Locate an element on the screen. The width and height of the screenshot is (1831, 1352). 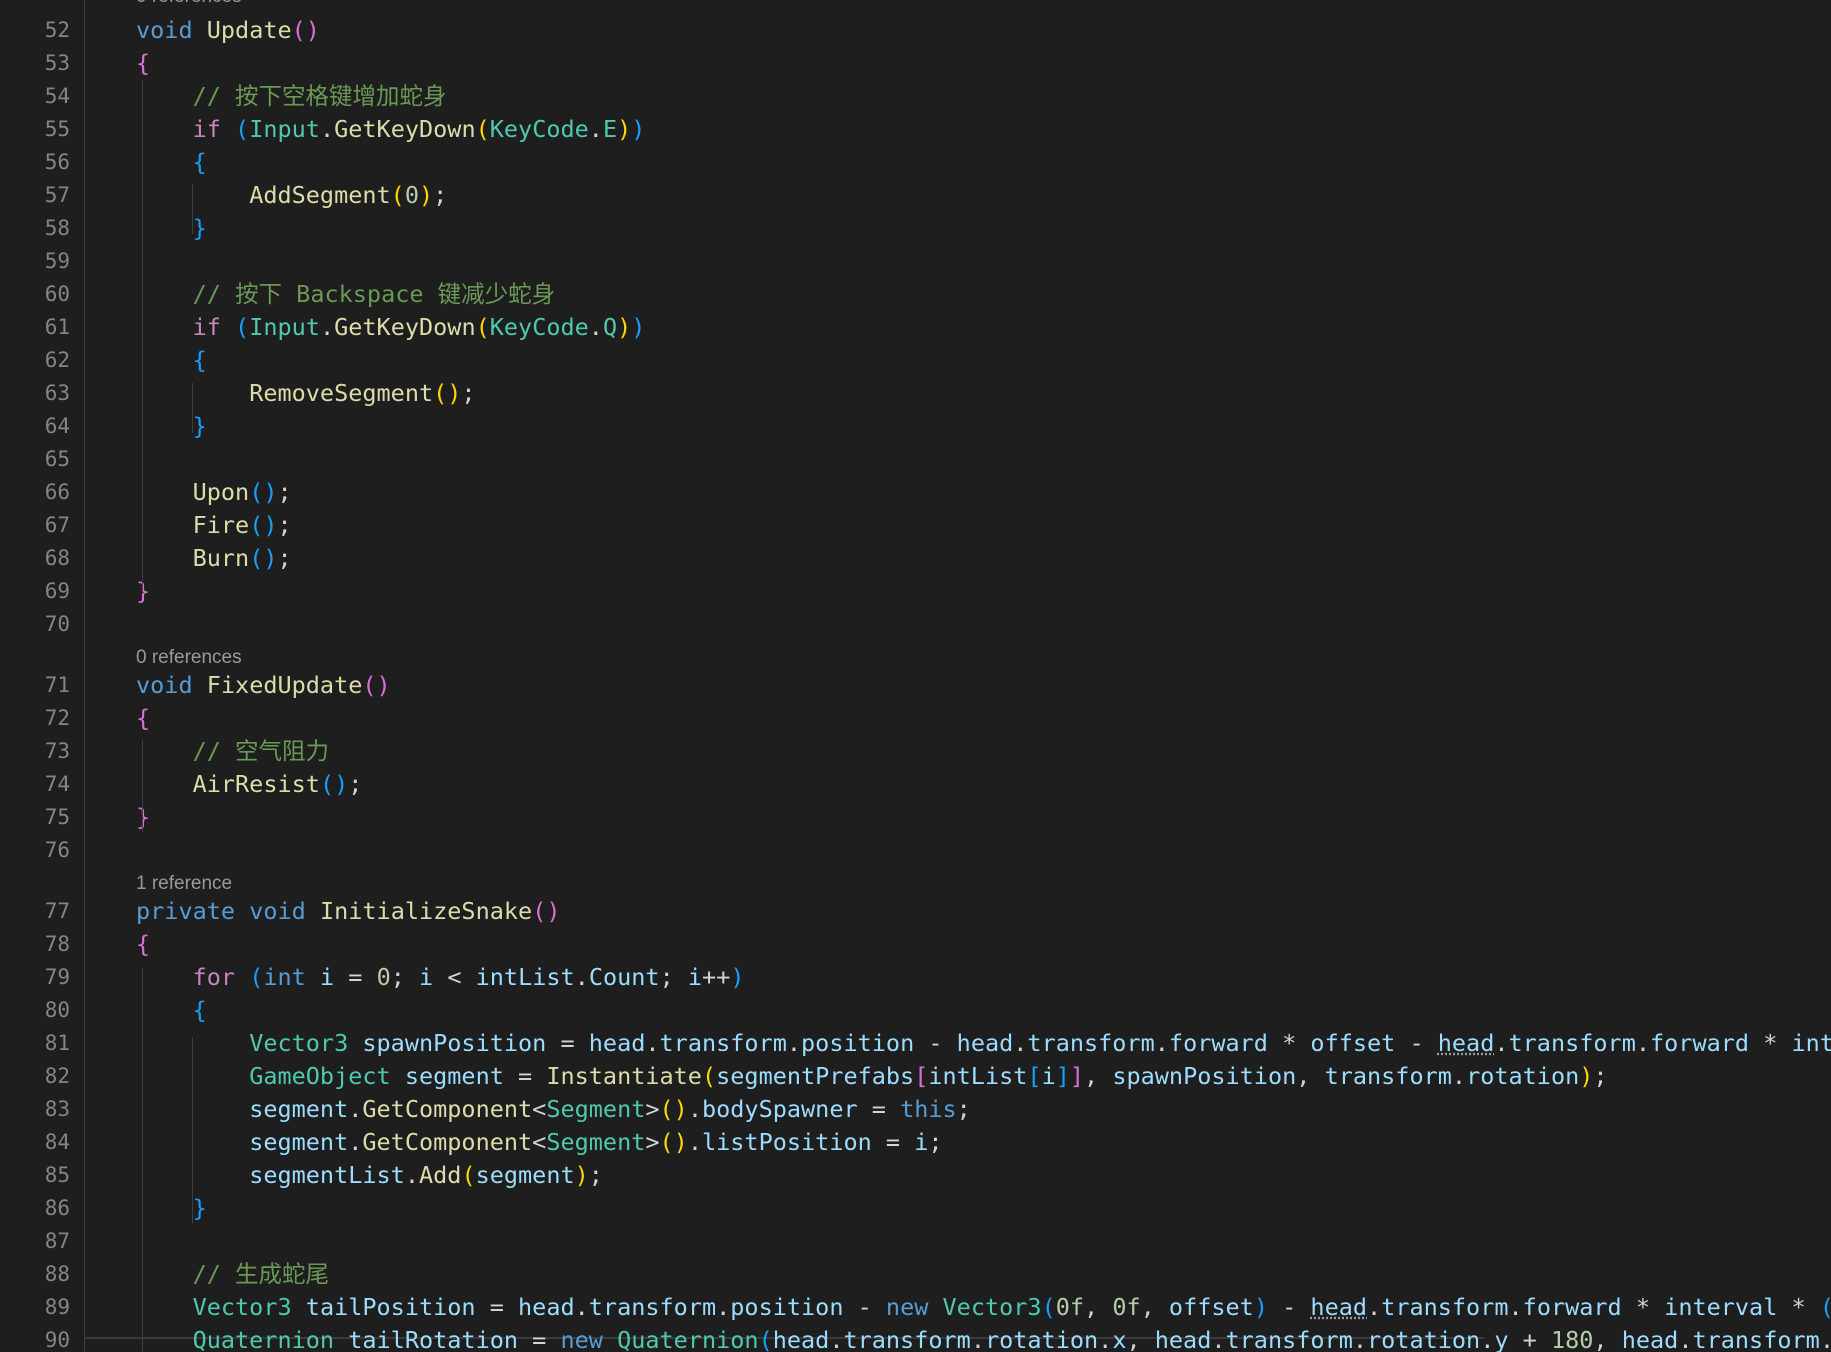
code-line: 71 void FixedUpdate() is located at coordinates (915, 685).